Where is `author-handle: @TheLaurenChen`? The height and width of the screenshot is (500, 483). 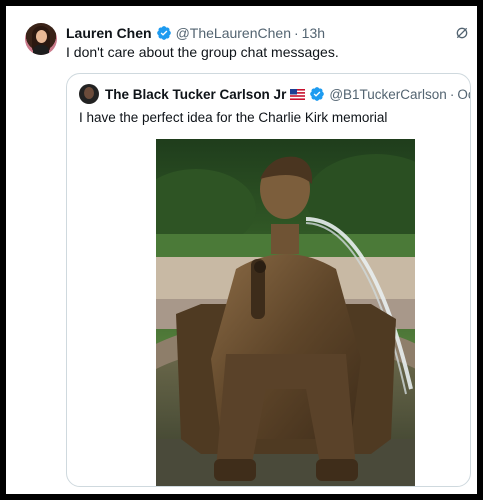 author-handle: @TheLaurenChen is located at coordinates (233, 33).